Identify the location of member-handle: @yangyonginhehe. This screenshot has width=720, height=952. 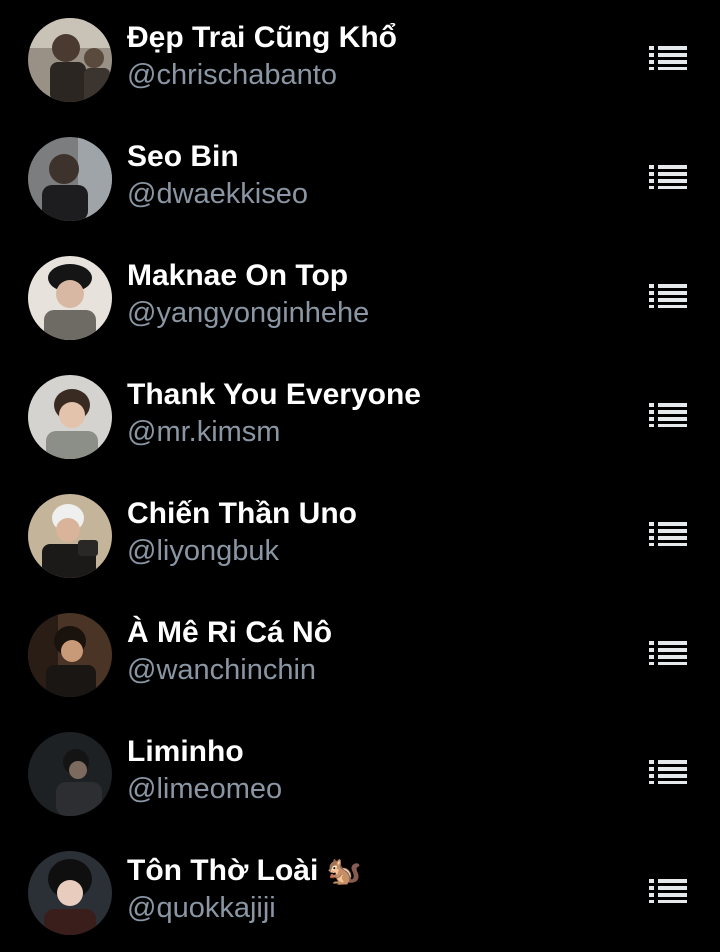
(248, 313).